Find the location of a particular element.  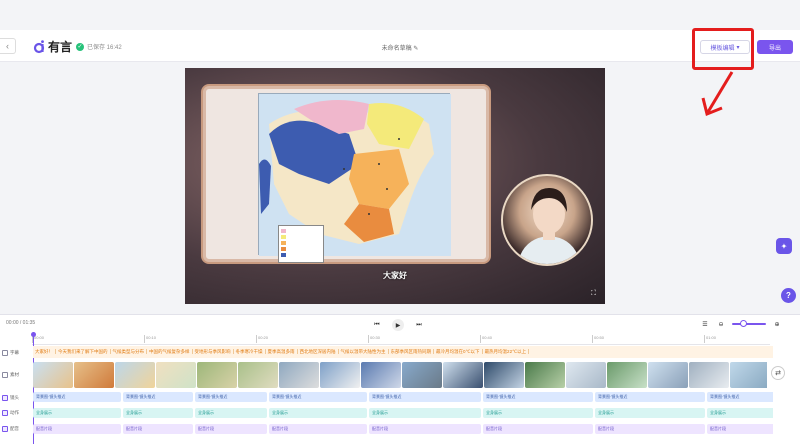

next-icon: ⏭ is located at coordinates (419, 325).